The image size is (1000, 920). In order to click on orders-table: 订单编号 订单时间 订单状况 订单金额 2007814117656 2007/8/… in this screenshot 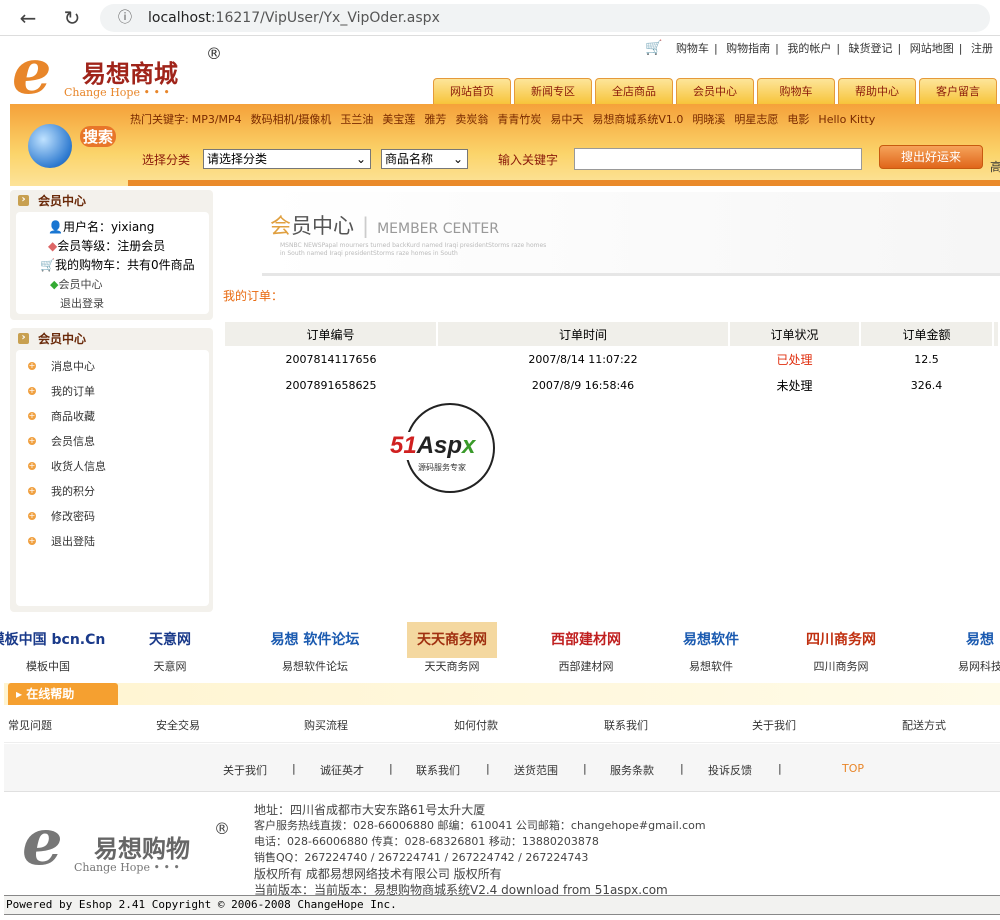, I will do `click(612, 360)`.